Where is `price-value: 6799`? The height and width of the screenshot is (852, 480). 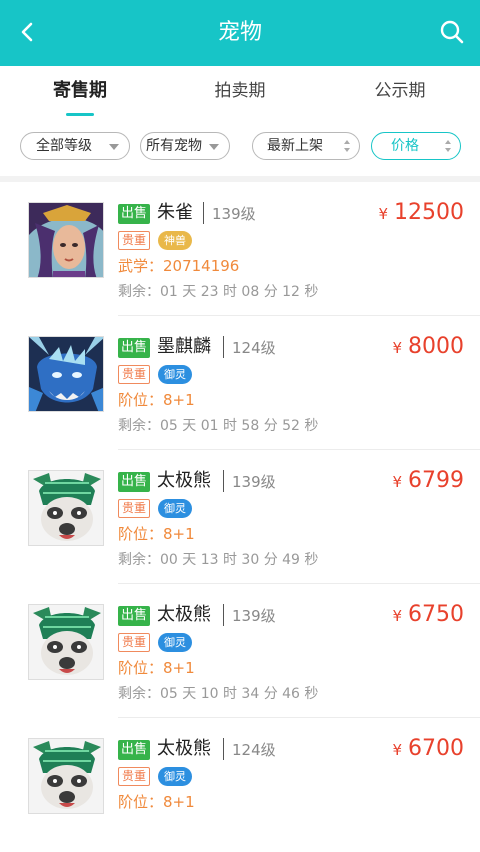 price-value: 6799 is located at coordinates (436, 480).